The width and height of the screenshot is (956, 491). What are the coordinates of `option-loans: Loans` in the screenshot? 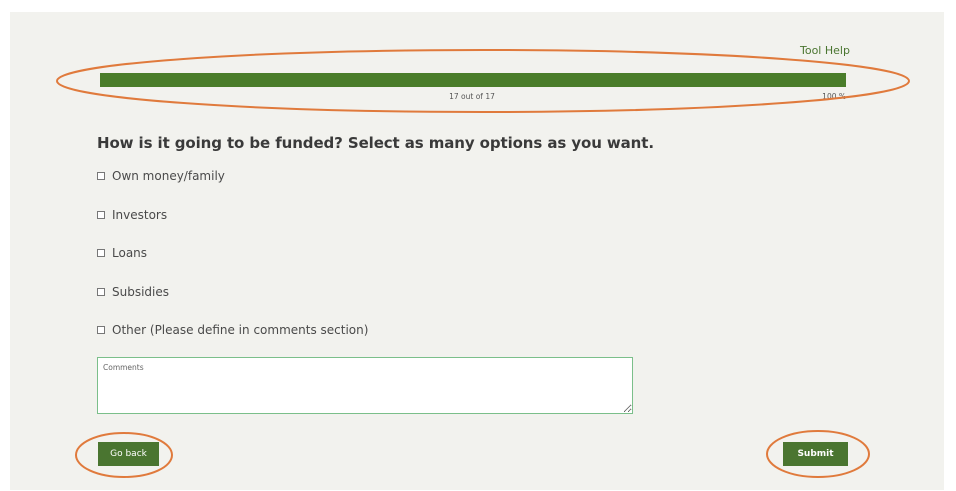 It's located at (122, 253).